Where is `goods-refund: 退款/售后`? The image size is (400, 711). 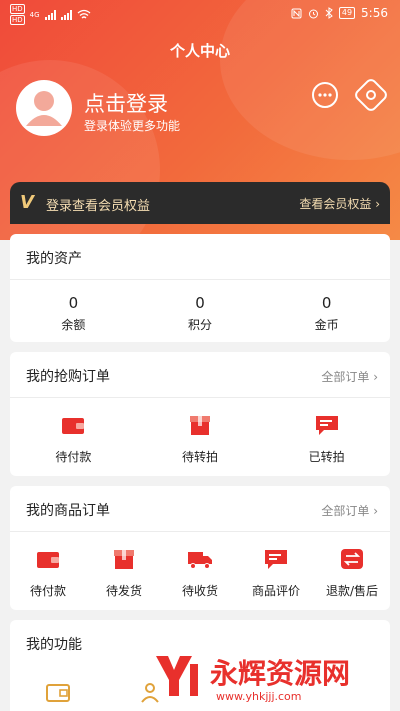
goods-refund: 退款/售后 is located at coordinates (352, 571).